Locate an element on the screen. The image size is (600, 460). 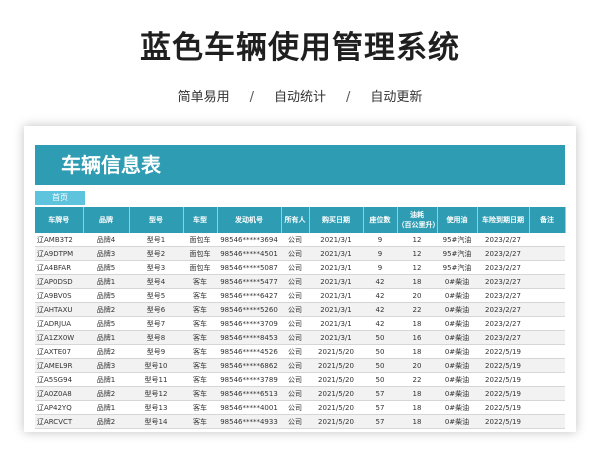
table-cell: 辽ARCVCT is located at coordinates (59, 421).